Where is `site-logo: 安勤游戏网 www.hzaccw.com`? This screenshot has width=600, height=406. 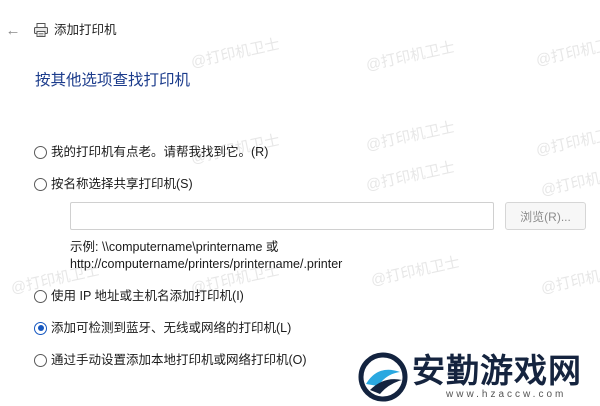 site-logo: 安勤游戏网 www.hzaccw.com is located at coordinates (478, 378).